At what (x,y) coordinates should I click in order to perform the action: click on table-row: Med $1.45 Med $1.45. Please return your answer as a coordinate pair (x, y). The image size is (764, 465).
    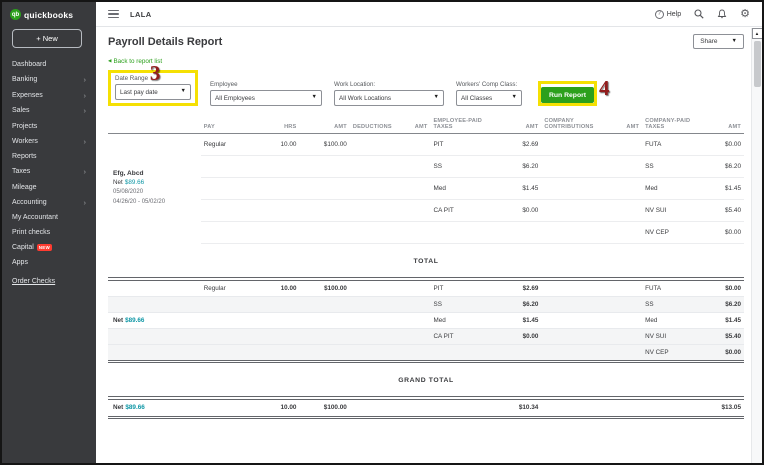
    Looking at the image, I should click on (426, 188).